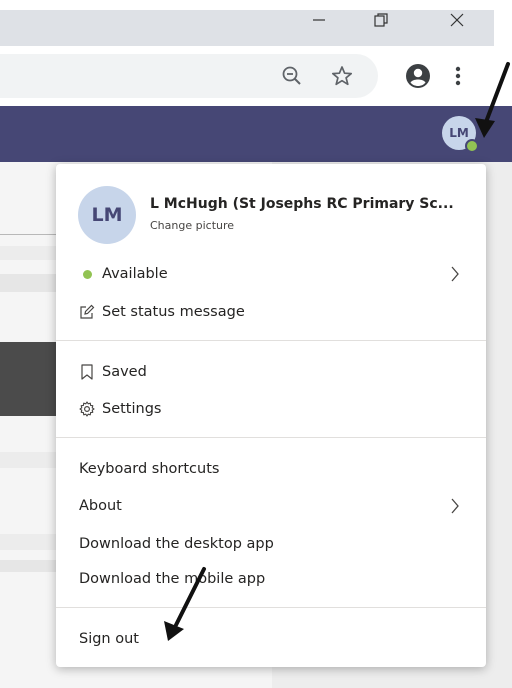  Describe the element at coordinates (342, 76) in the screenshot. I see `star-icon` at that location.